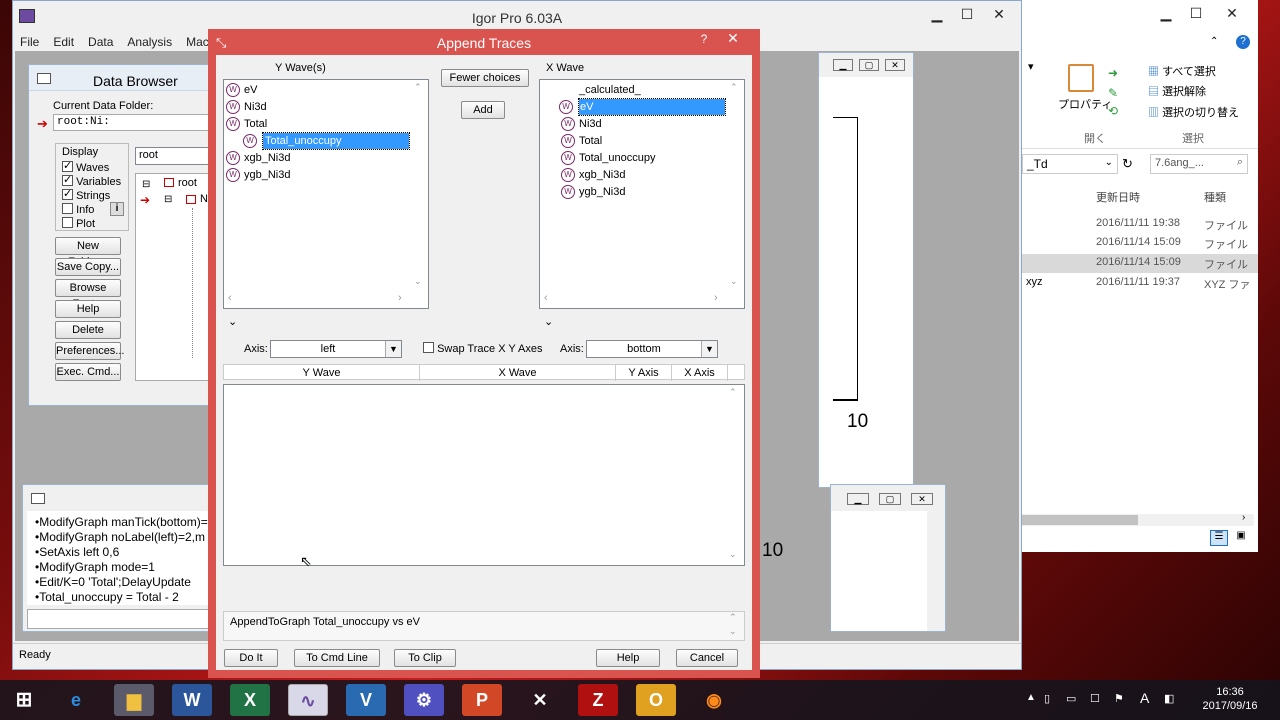 This screenshot has height=720, width=1280. What do you see at coordinates (1177, 91) in the screenshot?
I see `deselect-button: ▤ 選択解除` at bounding box center [1177, 91].